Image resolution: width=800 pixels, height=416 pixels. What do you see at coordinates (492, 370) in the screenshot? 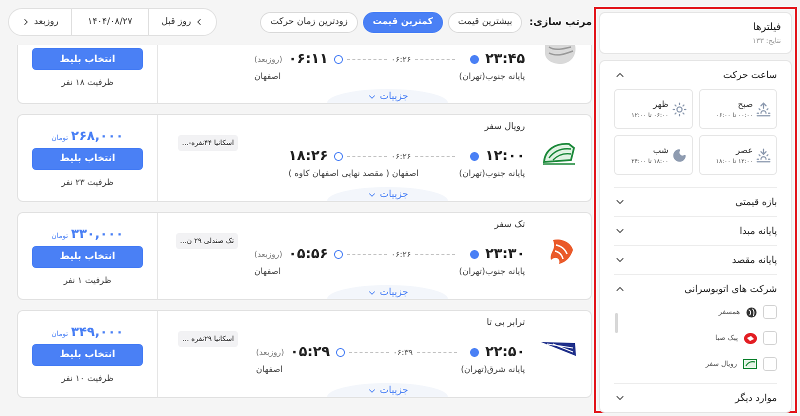
I see `origin-terminal: پایانه شرق(تهران)` at bounding box center [492, 370].